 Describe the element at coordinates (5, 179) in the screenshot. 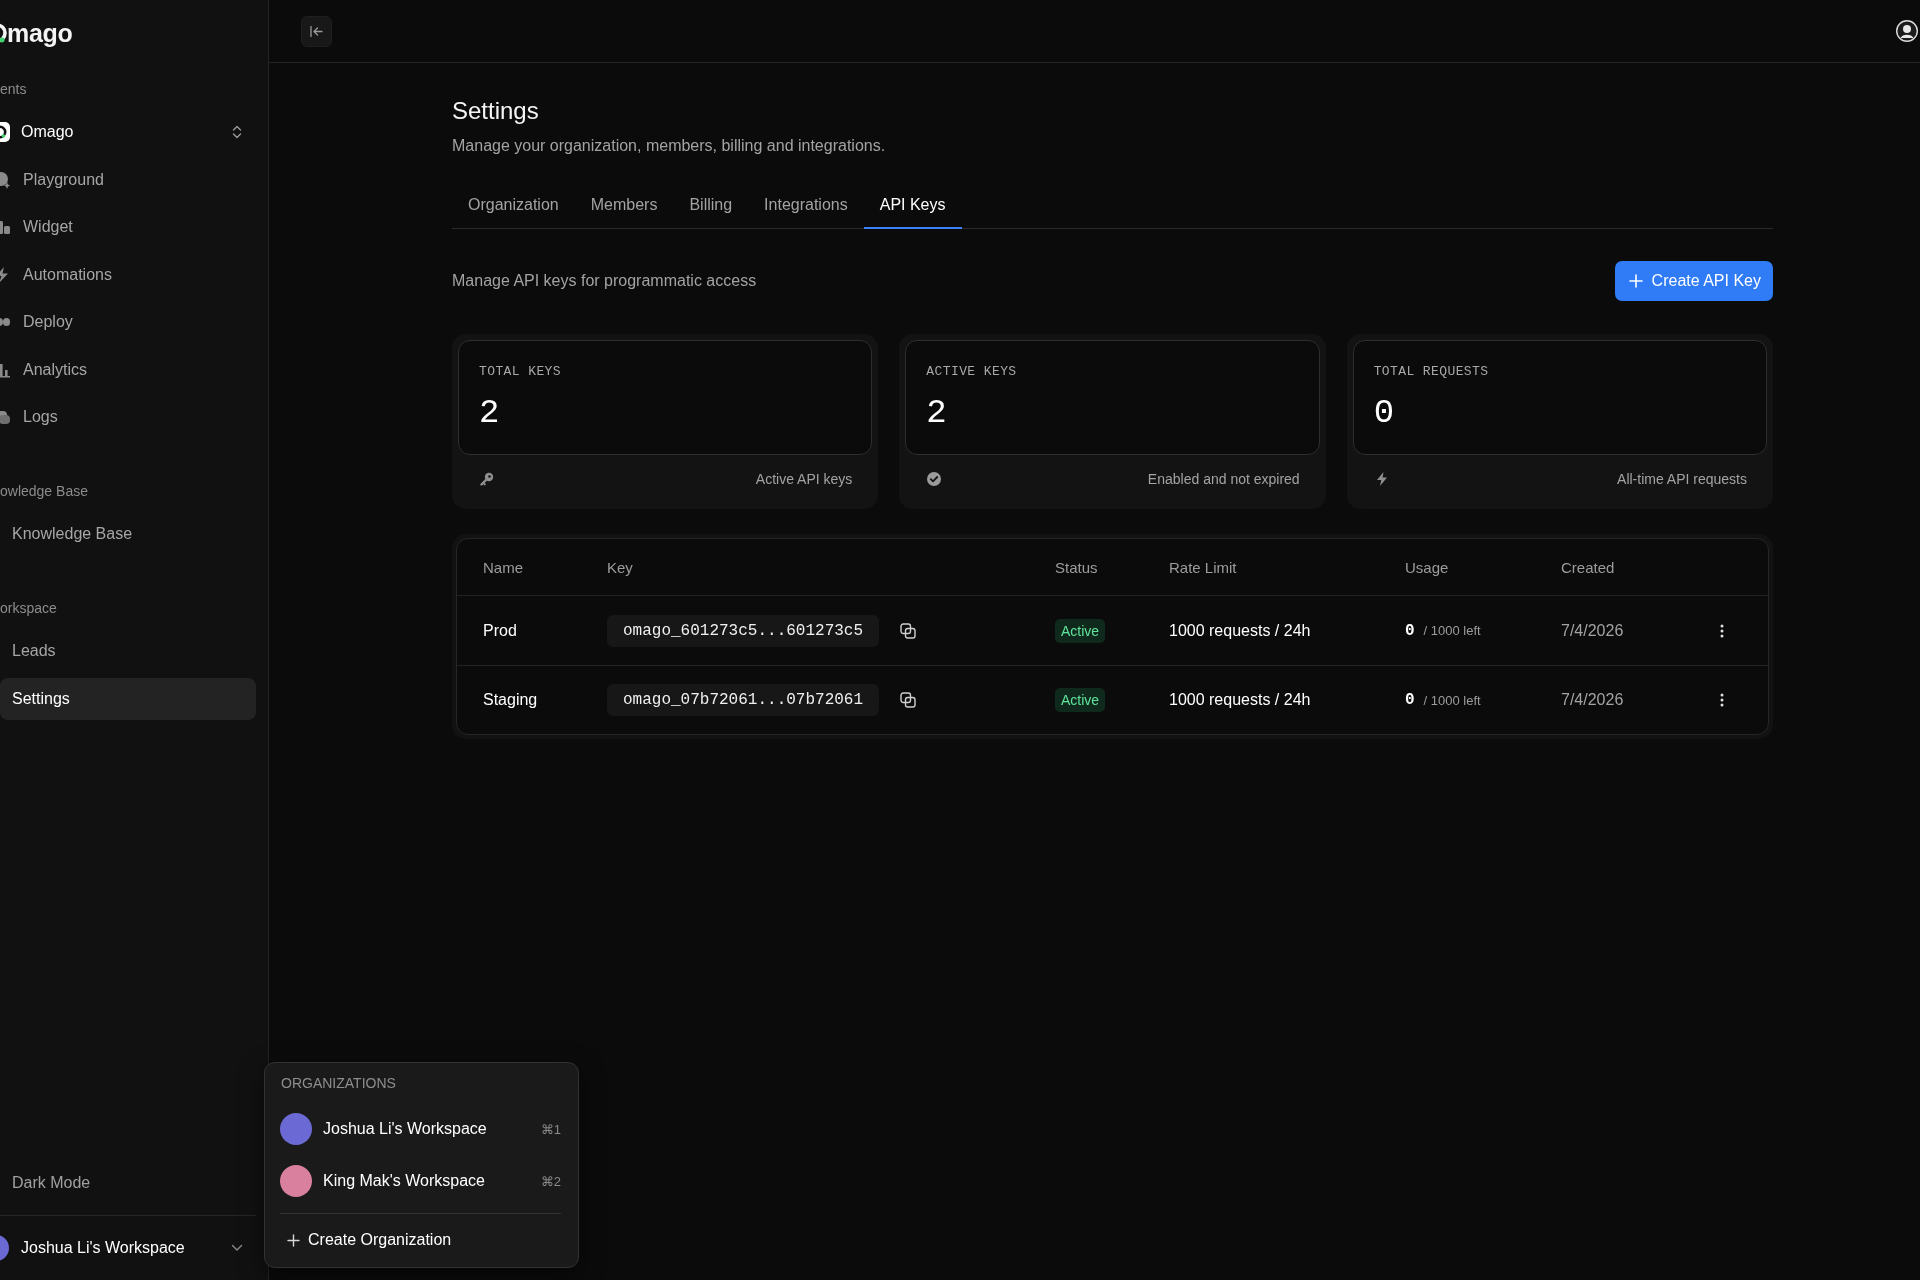

I see `sparkle-icon` at that location.